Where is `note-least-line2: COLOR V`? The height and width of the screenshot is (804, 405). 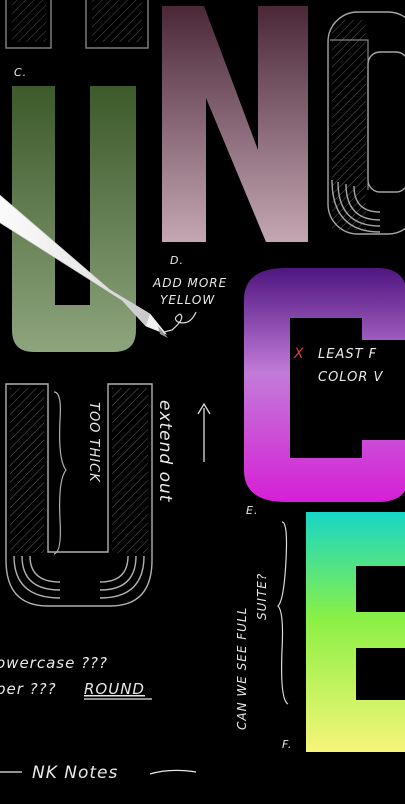
note-least-line2: COLOR V is located at coordinates (351, 377).